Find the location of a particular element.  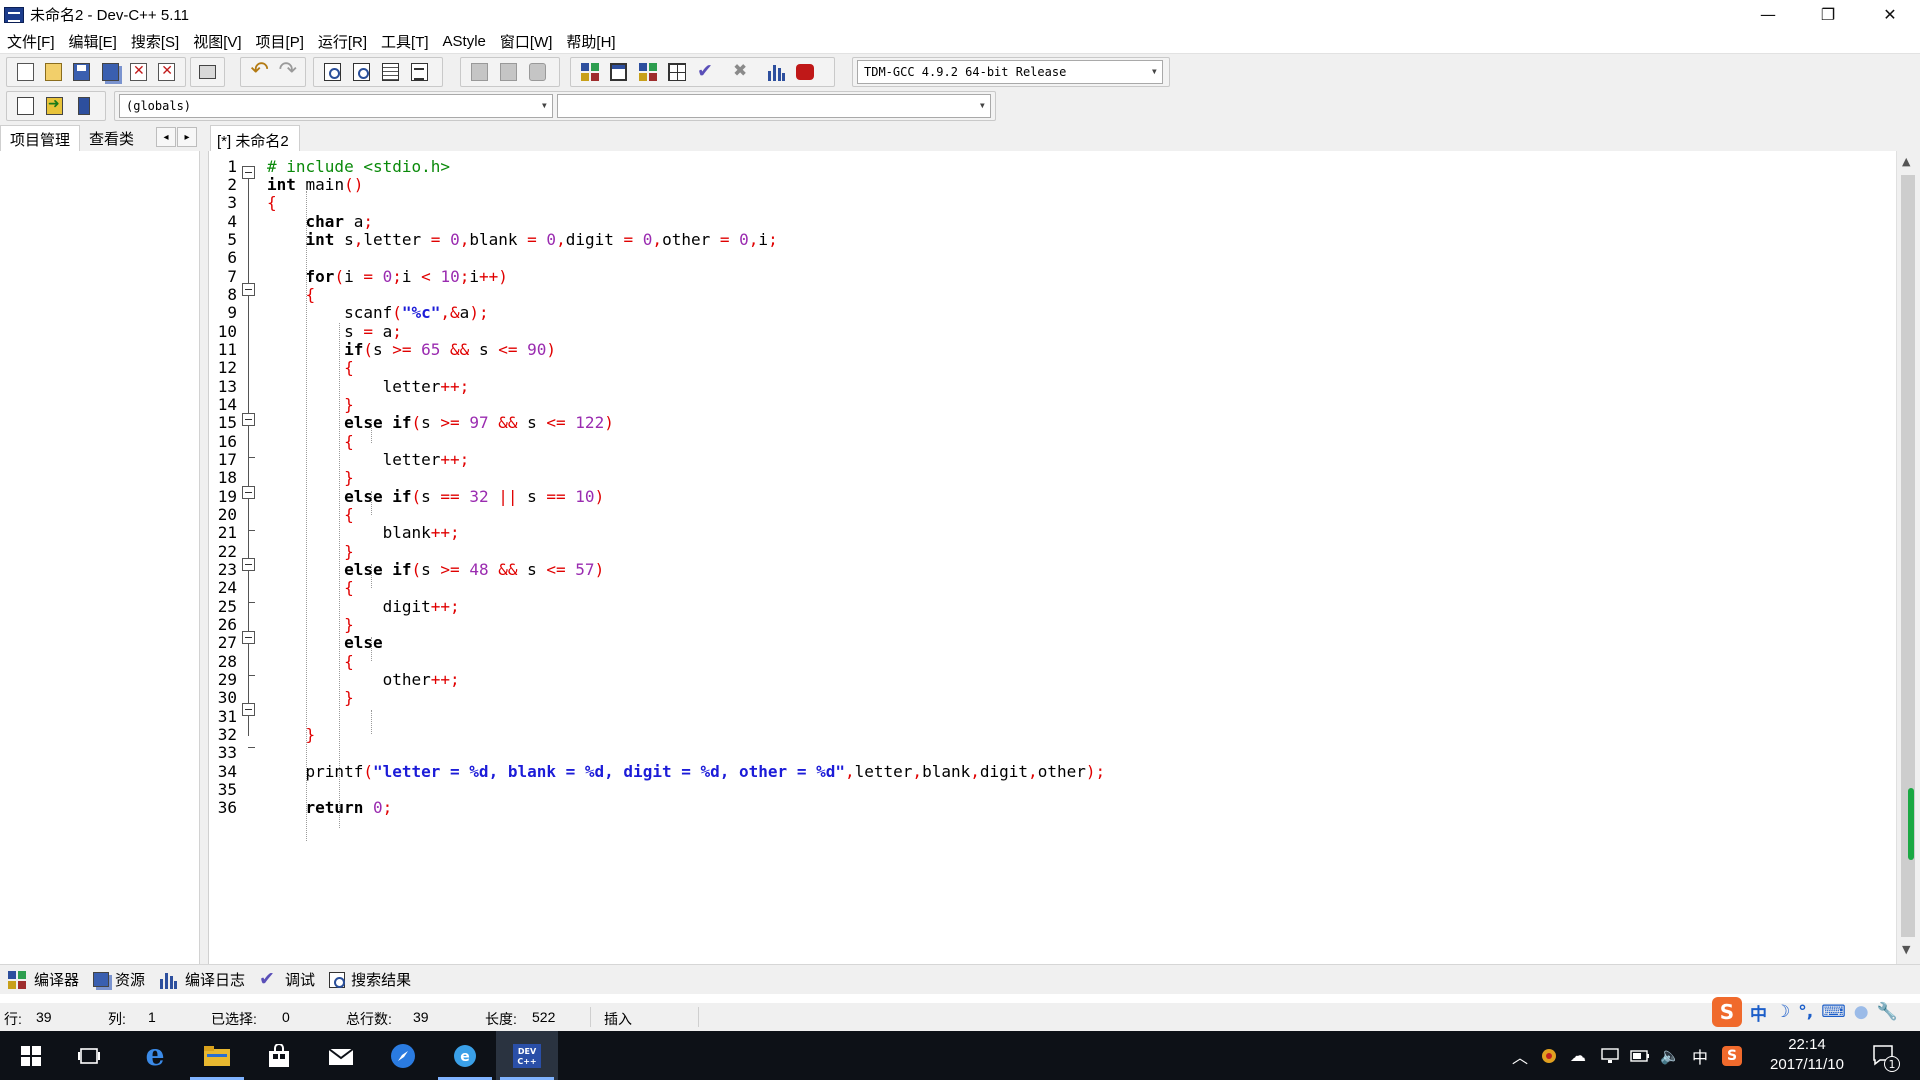

goto-line-button is located at coordinates (390, 72).